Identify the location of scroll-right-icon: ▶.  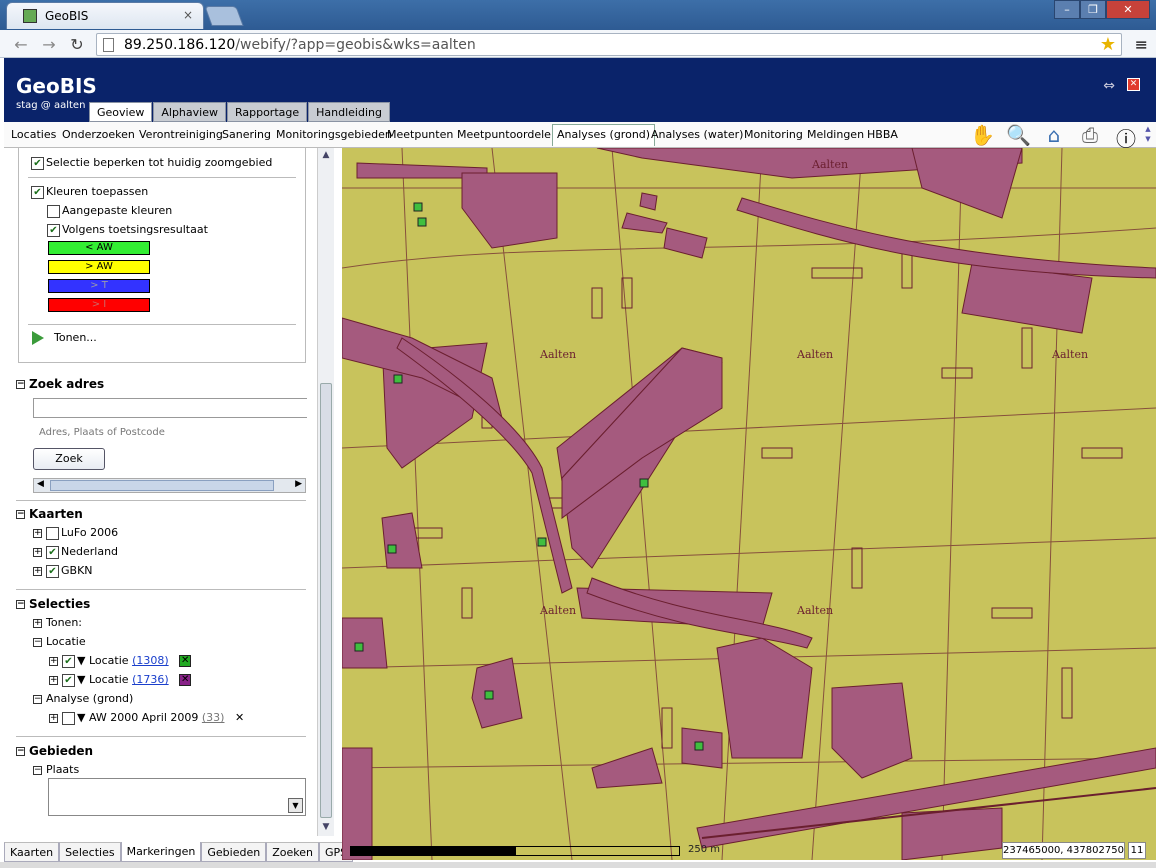
(298, 484).